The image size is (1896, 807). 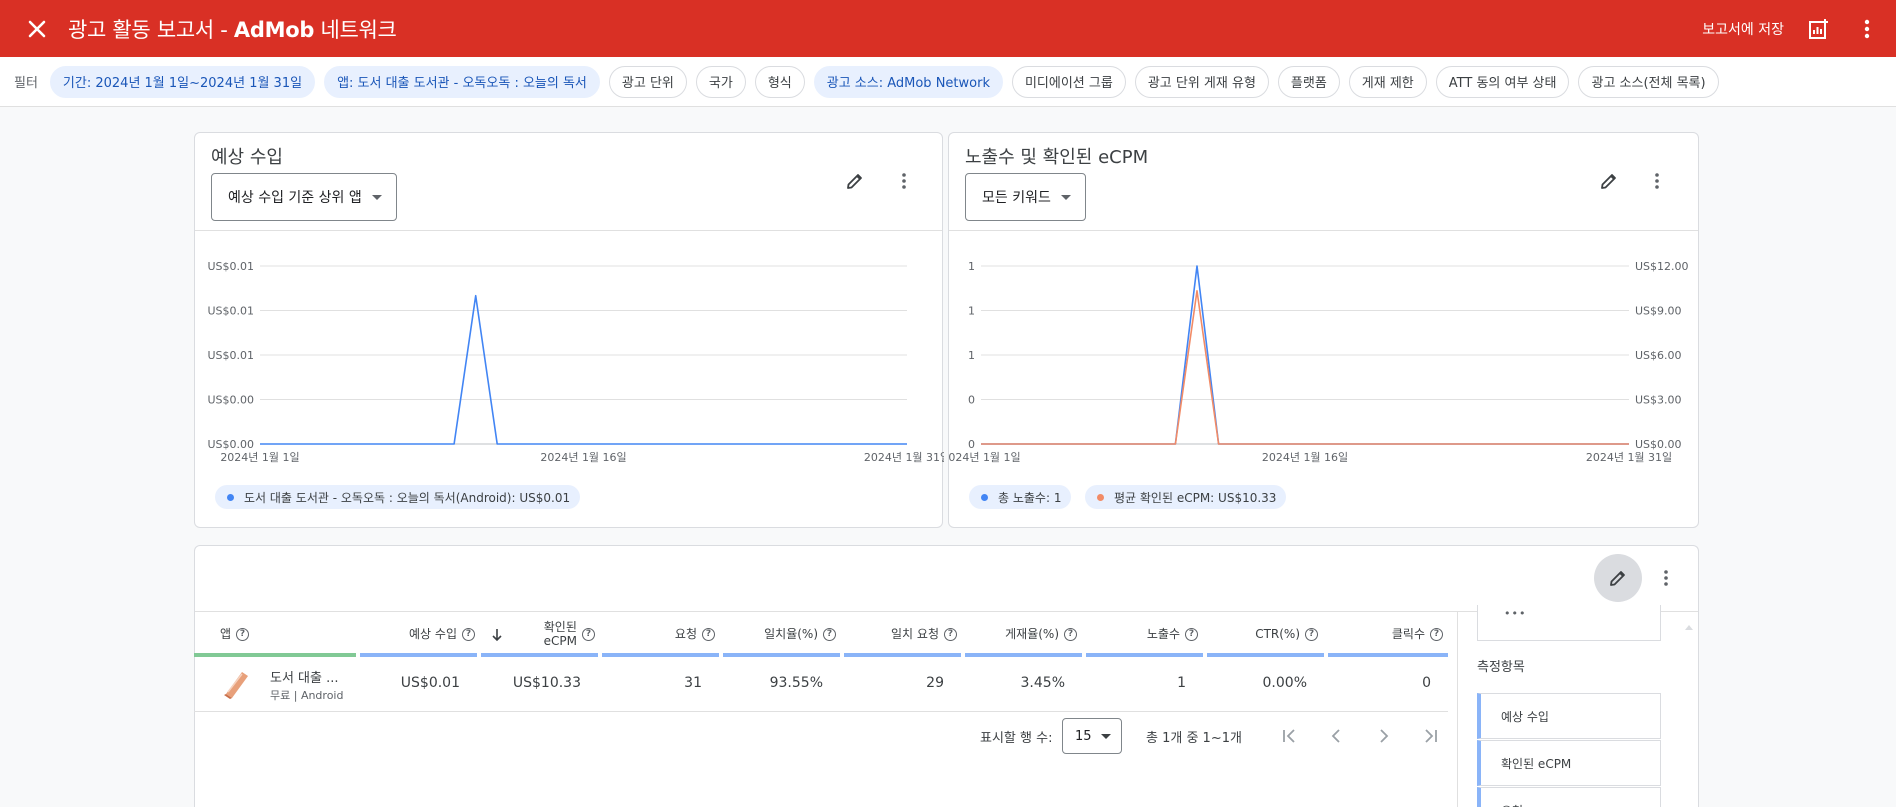 I want to click on filter-chip-ad-unit: 광고 단위, so click(x=647, y=81).